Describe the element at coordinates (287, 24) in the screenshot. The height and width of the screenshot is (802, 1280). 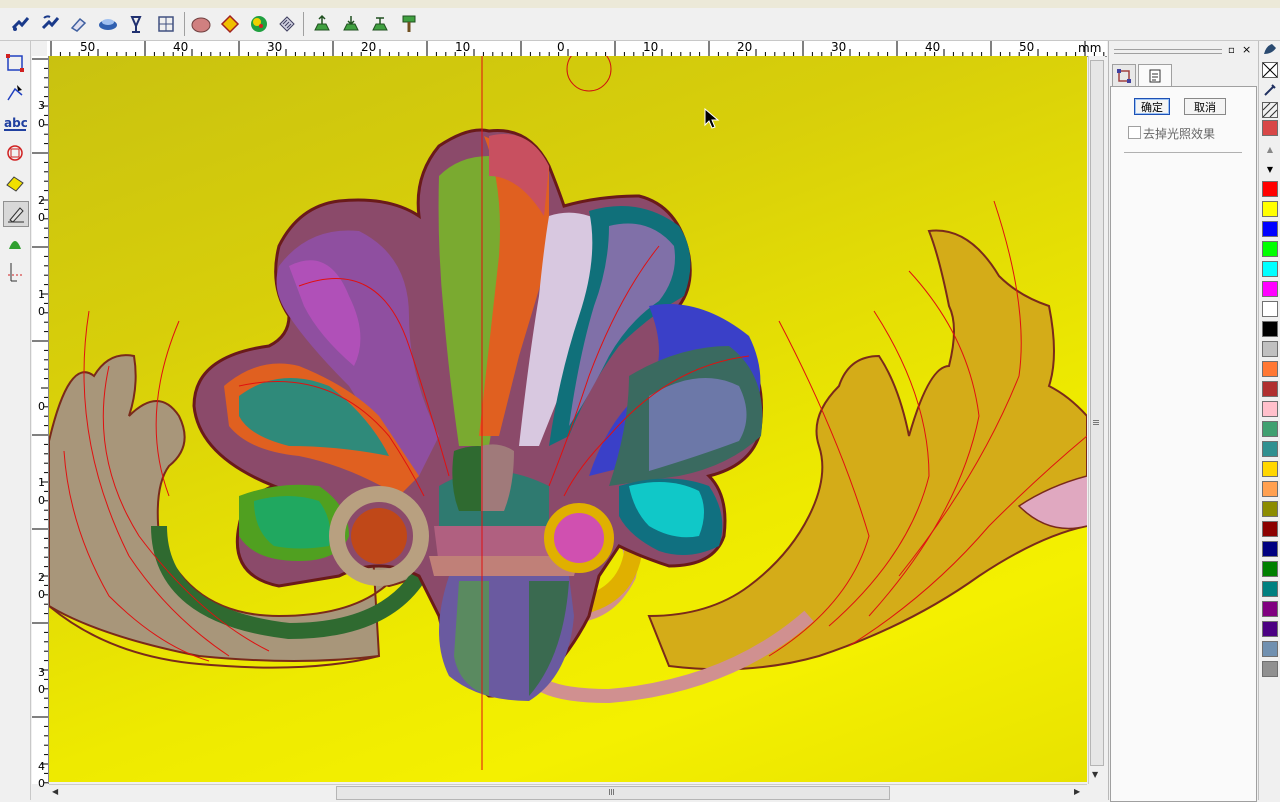
I see `diagonal-hatch-icon` at that location.